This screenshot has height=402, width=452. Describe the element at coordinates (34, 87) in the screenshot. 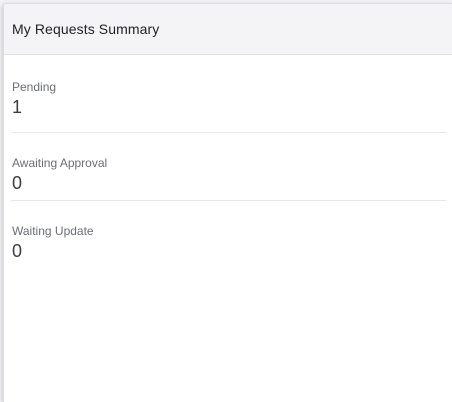

I see `summary-label-pending: Pending` at that location.